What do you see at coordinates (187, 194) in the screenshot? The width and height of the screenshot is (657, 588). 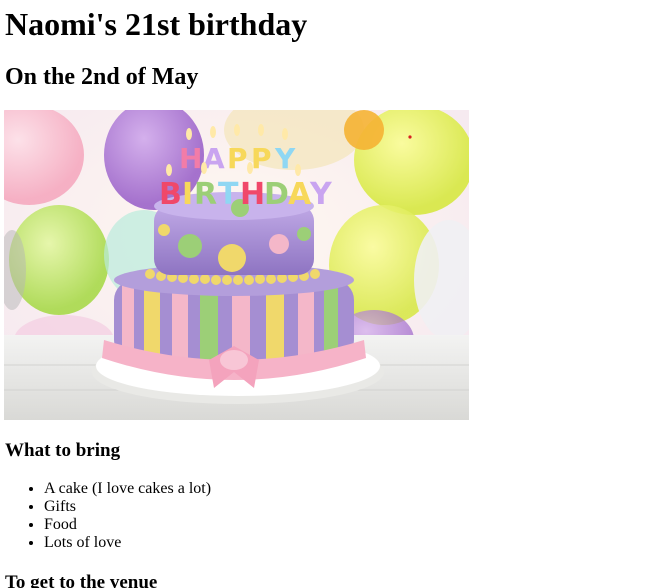 I see `svg-text: I` at bounding box center [187, 194].